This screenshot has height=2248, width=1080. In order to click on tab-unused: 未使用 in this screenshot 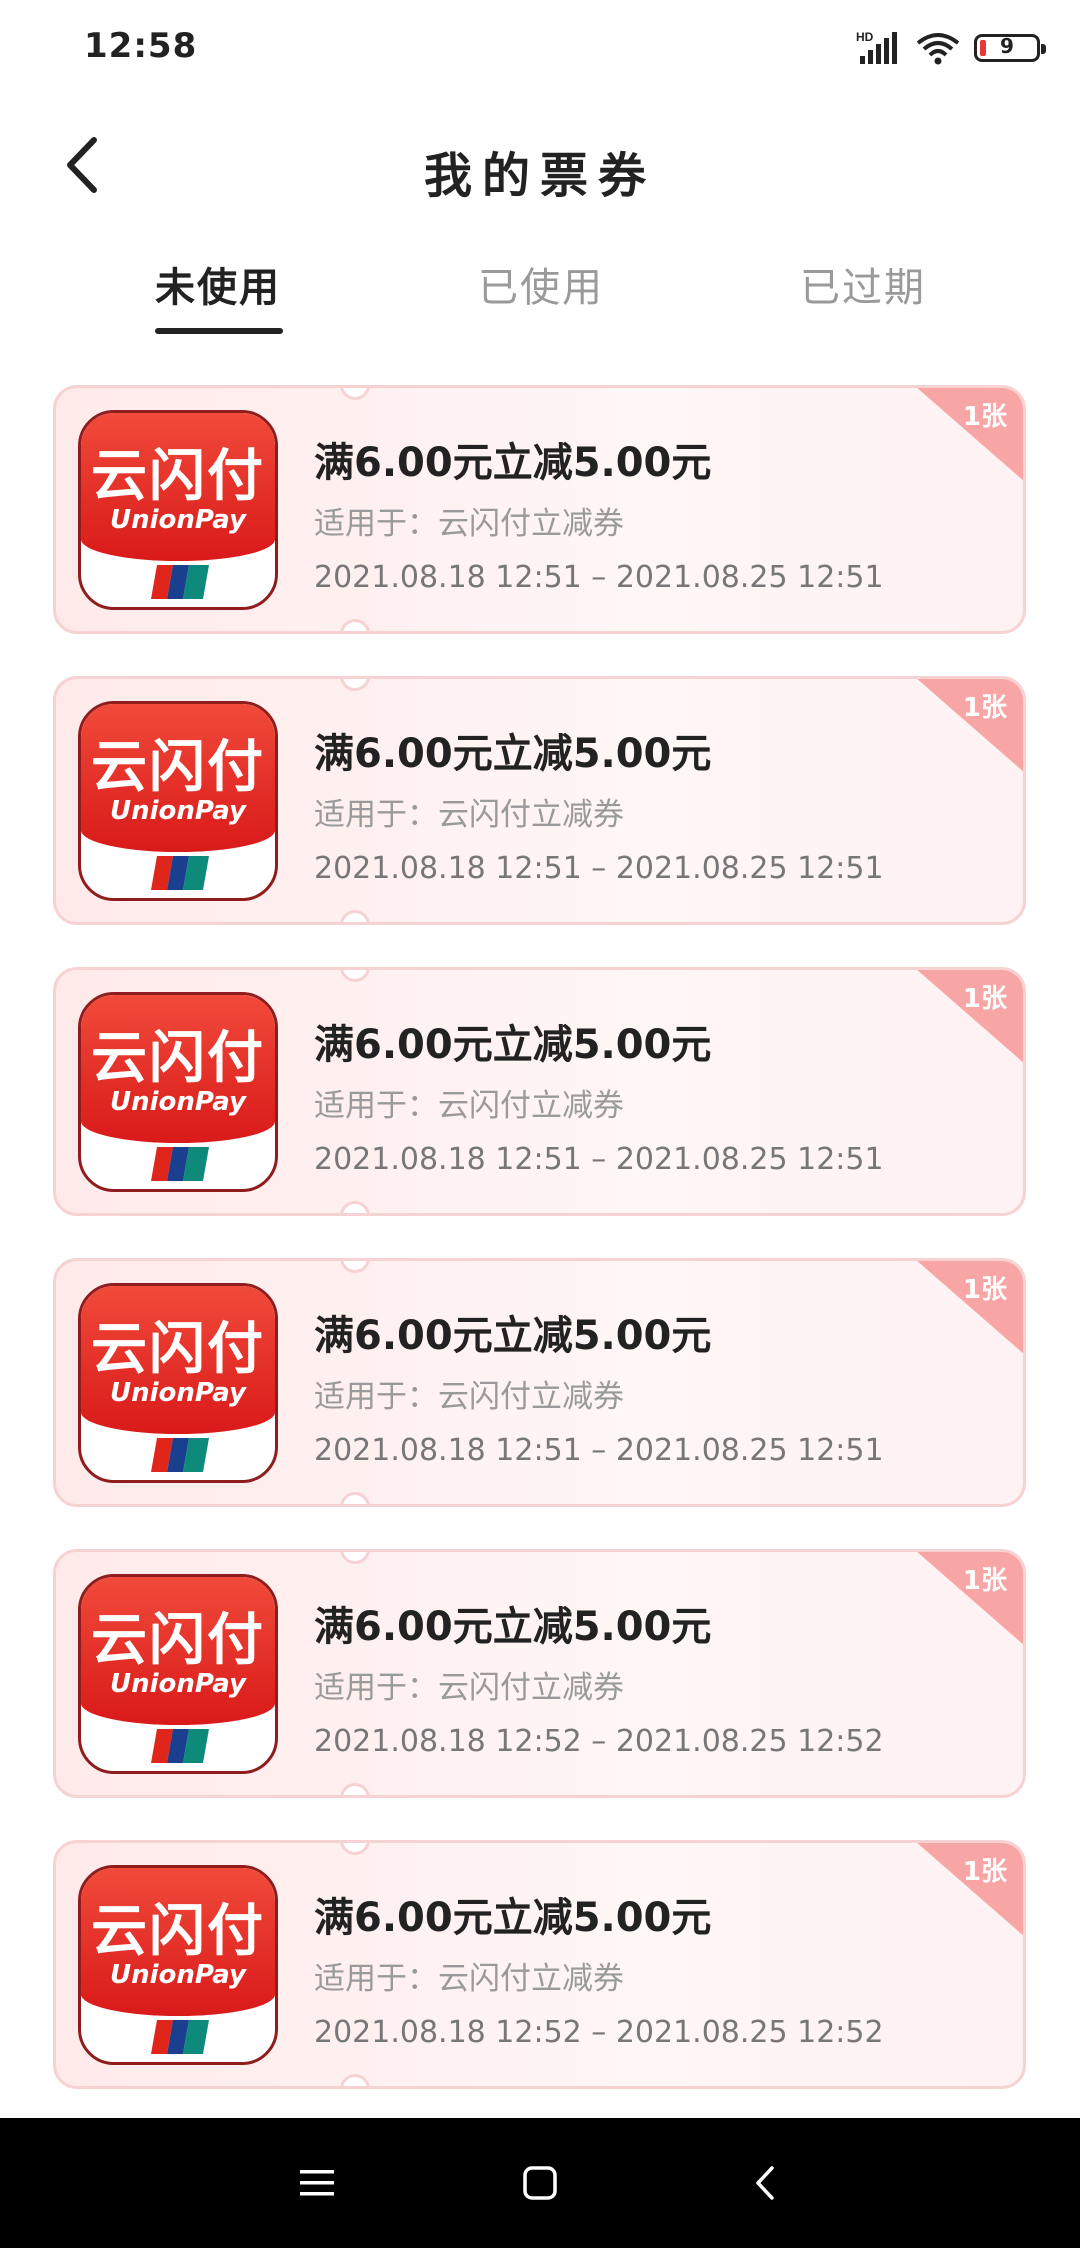, I will do `click(218, 284)`.